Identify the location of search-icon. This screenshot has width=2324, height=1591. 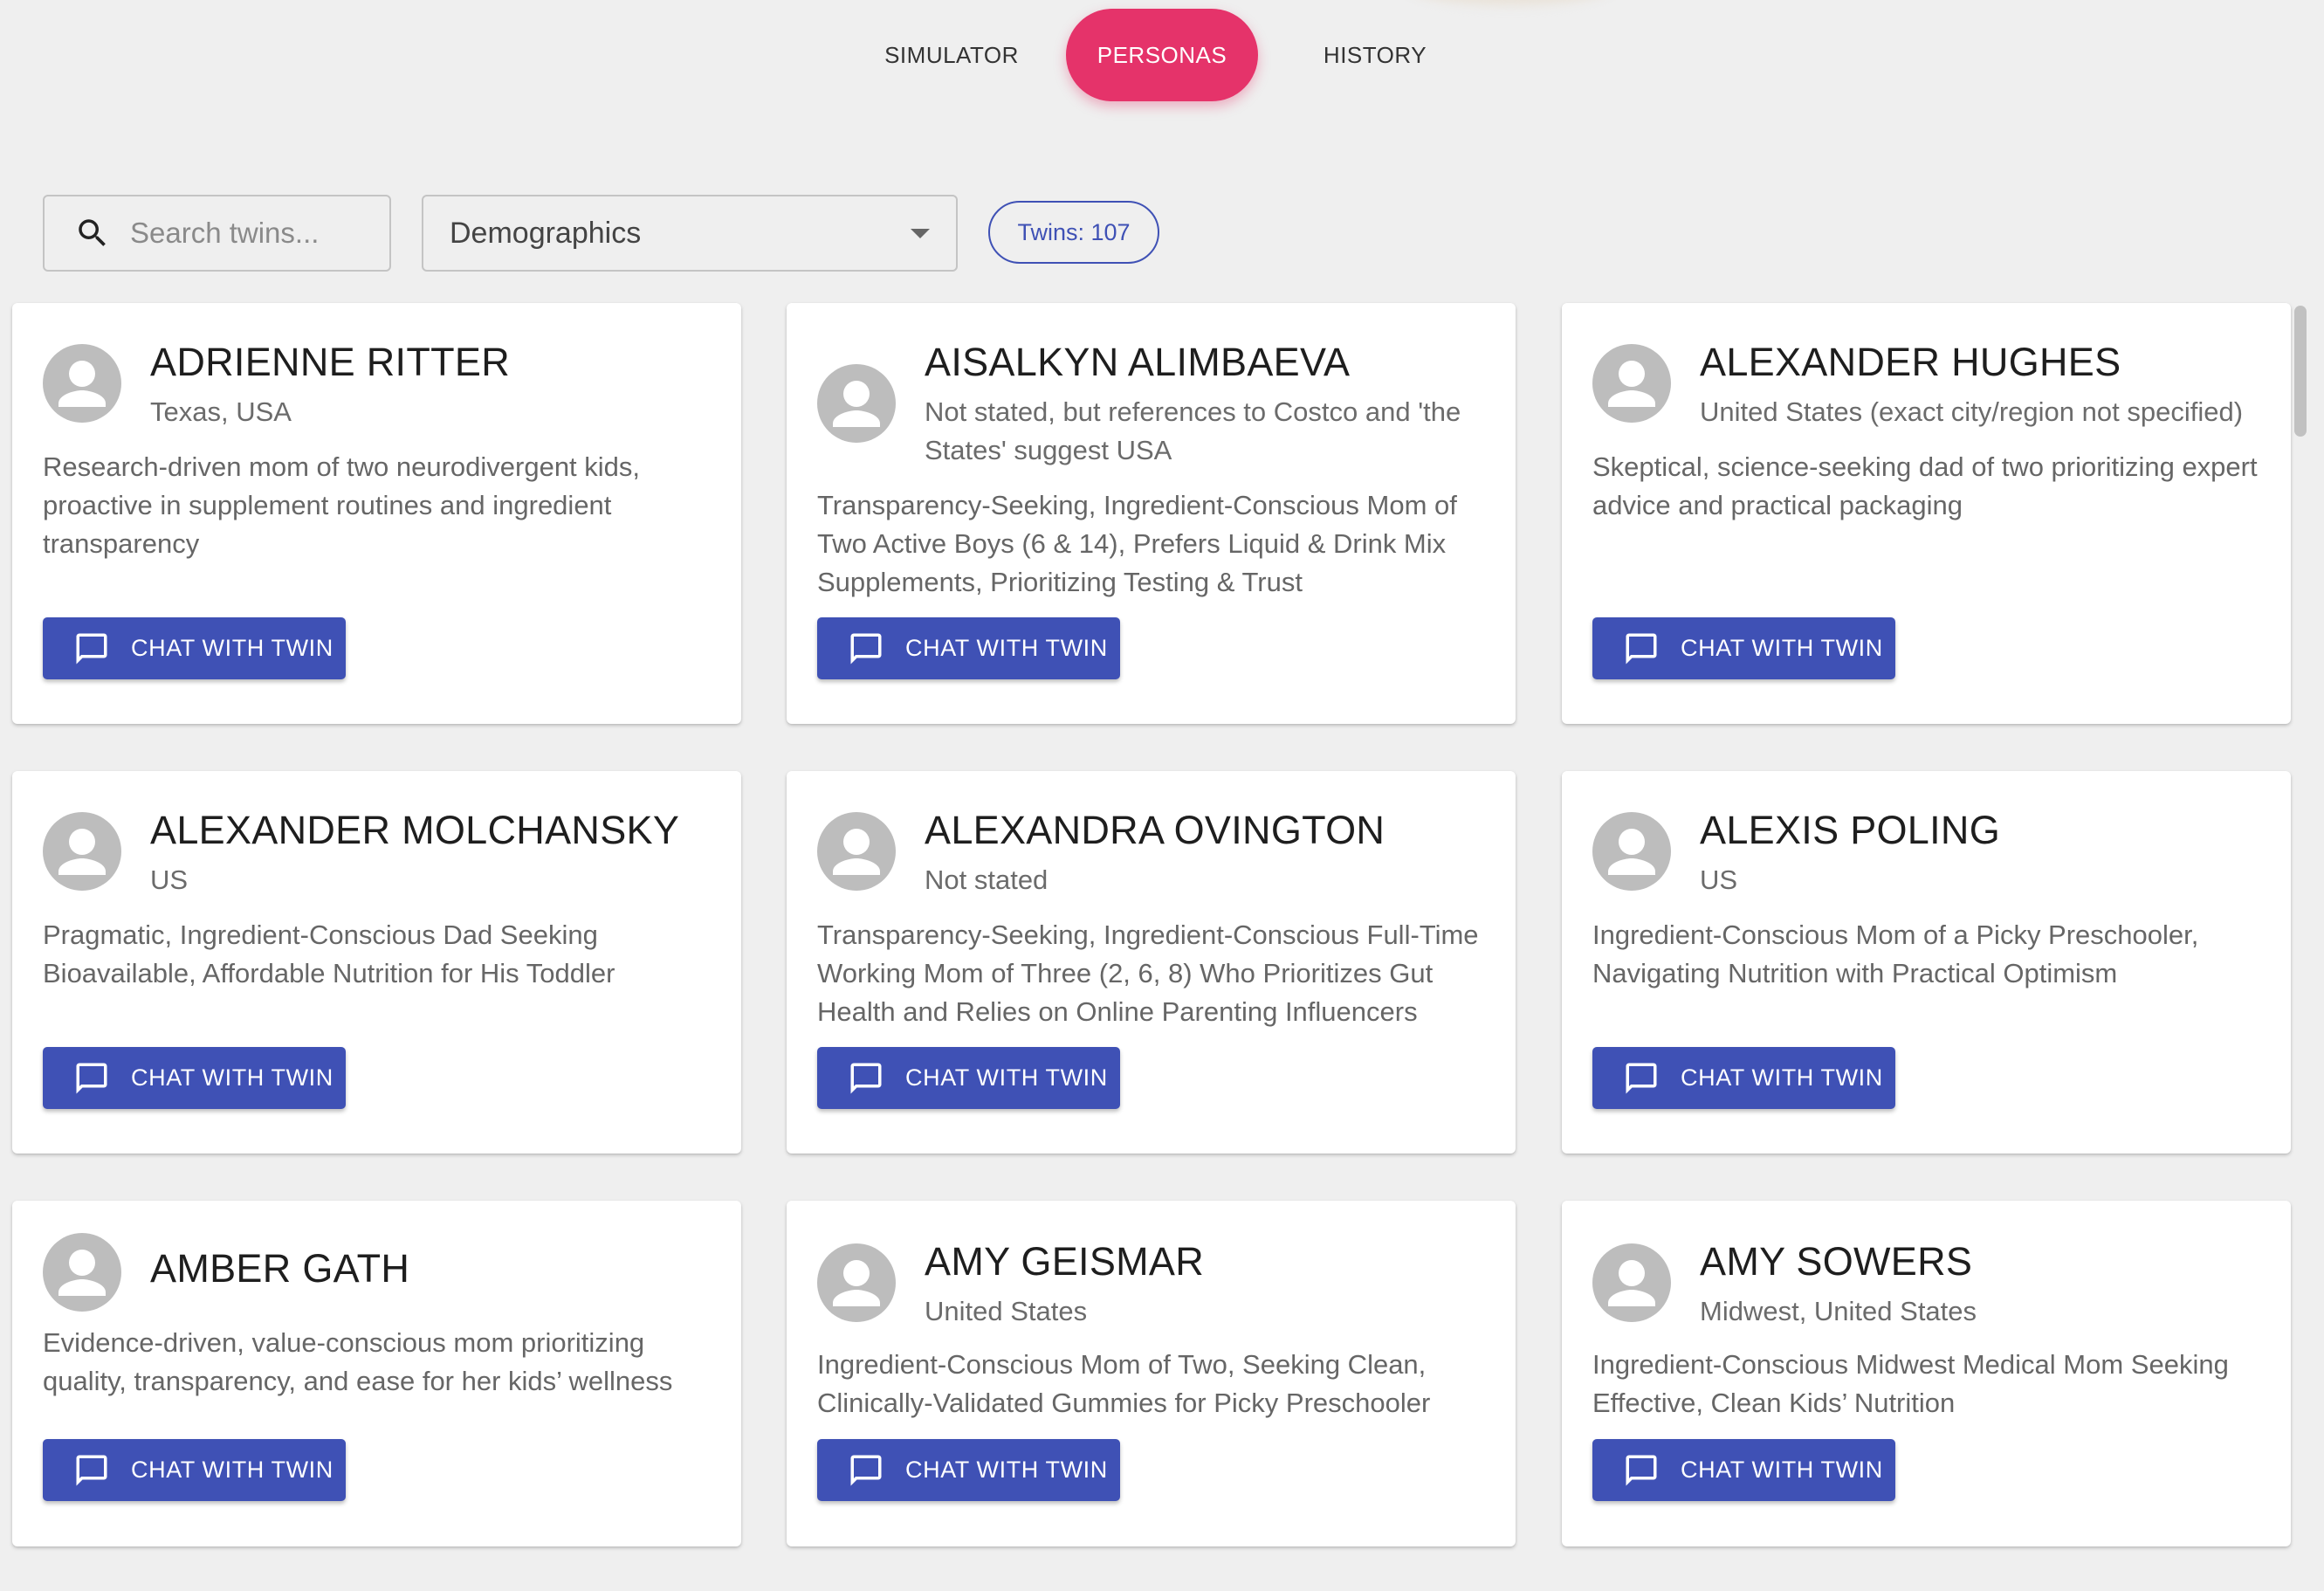
(93, 232).